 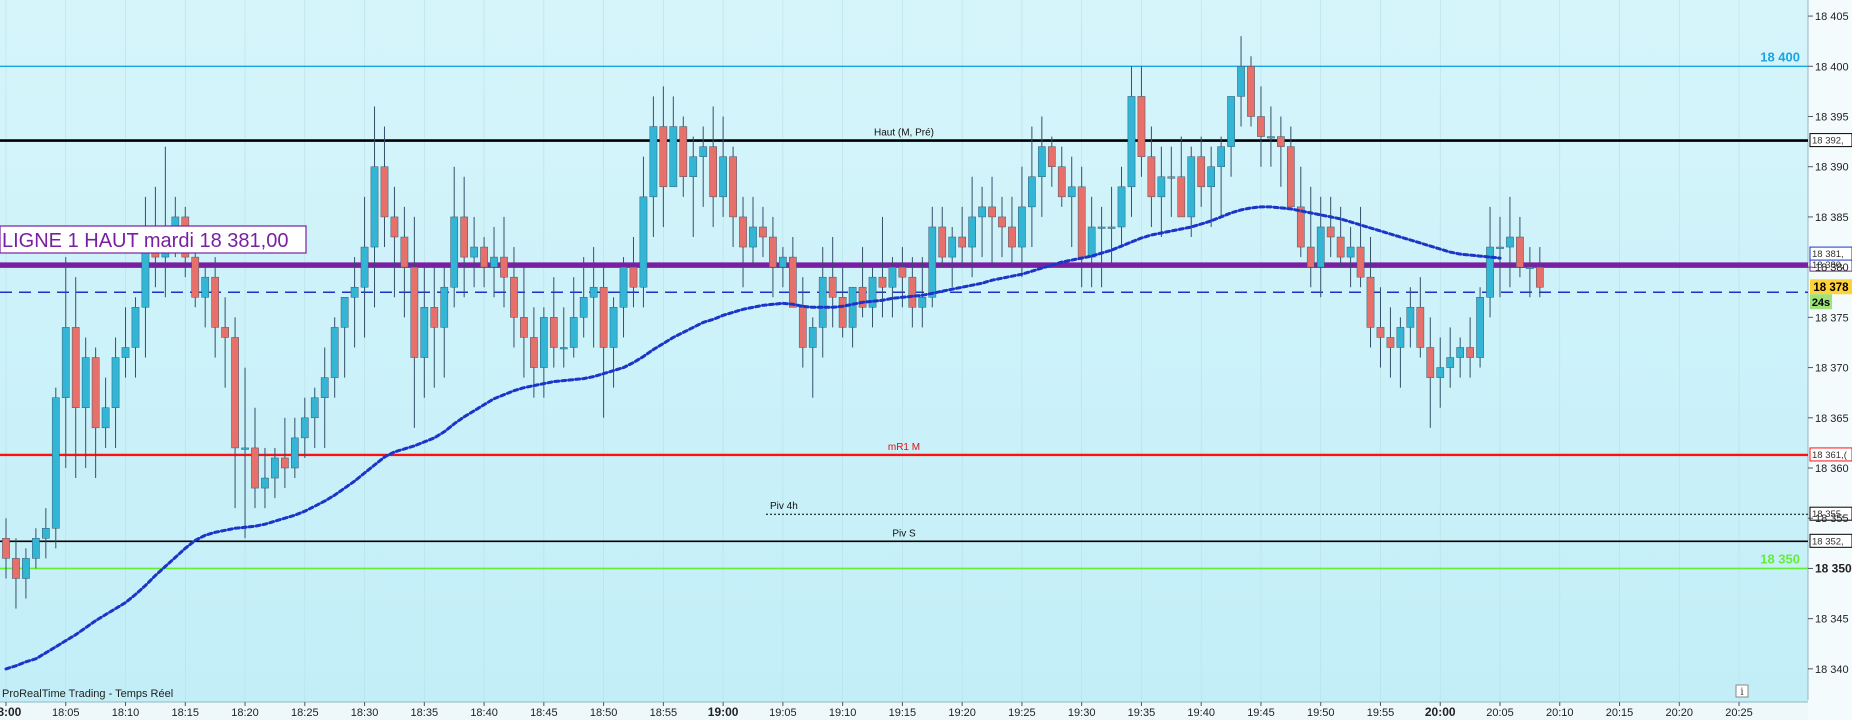 I want to click on x-tick-label: 18:00, so click(x=11, y=712).